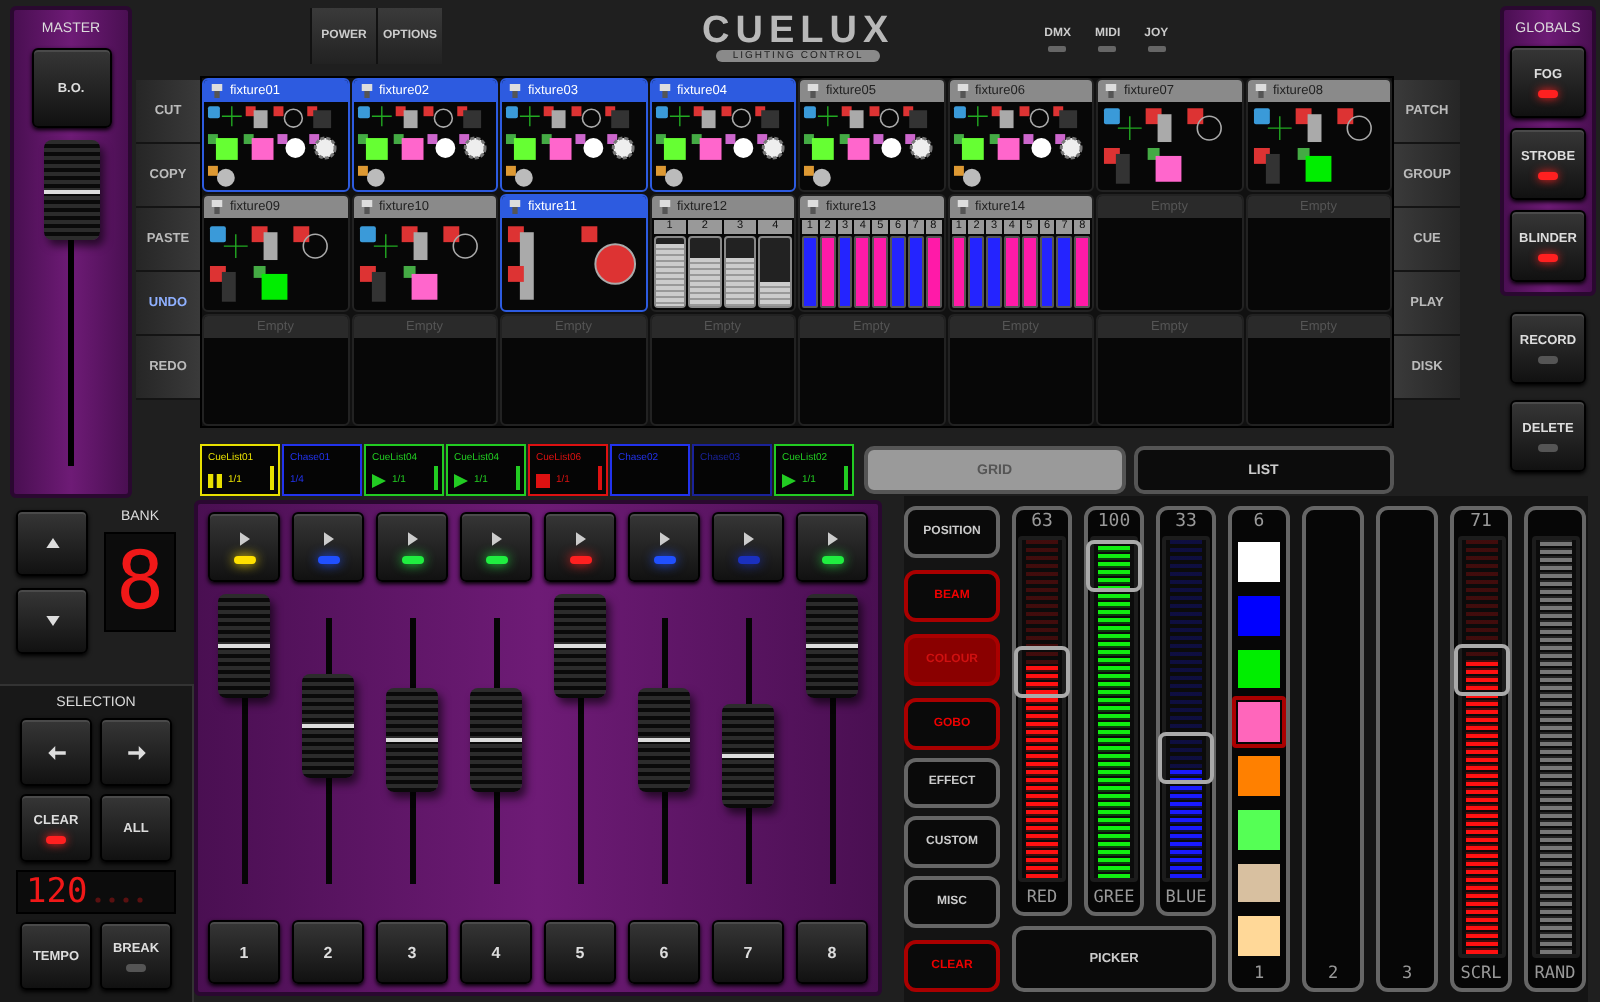  Describe the element at coordinates (1481, 523) in the screenshot. I see `strip-value: 71` at that location.